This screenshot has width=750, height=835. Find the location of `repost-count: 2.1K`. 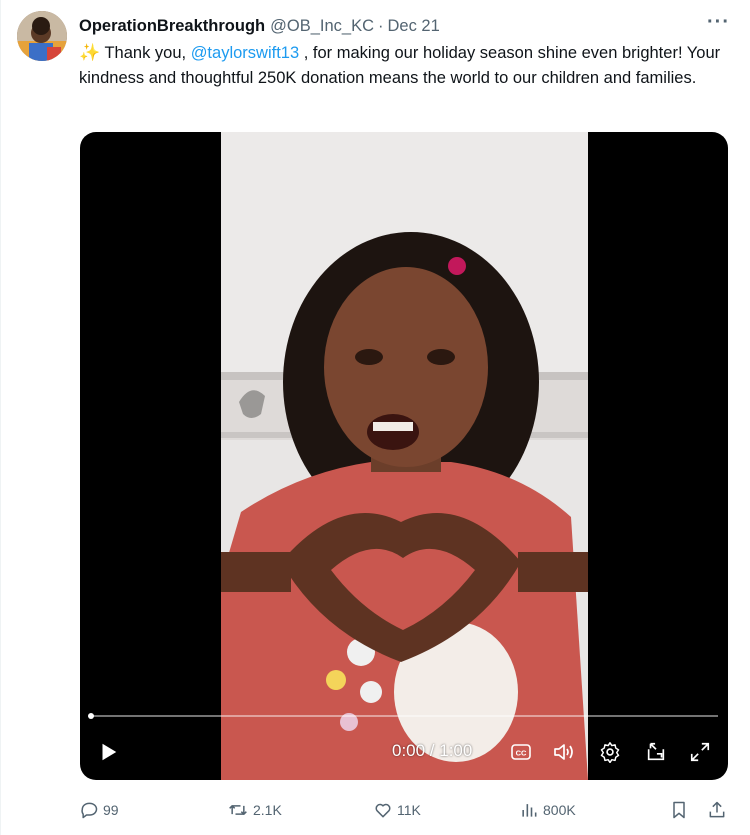

repost-count: 2.1K is located at coordinates (267, 810).